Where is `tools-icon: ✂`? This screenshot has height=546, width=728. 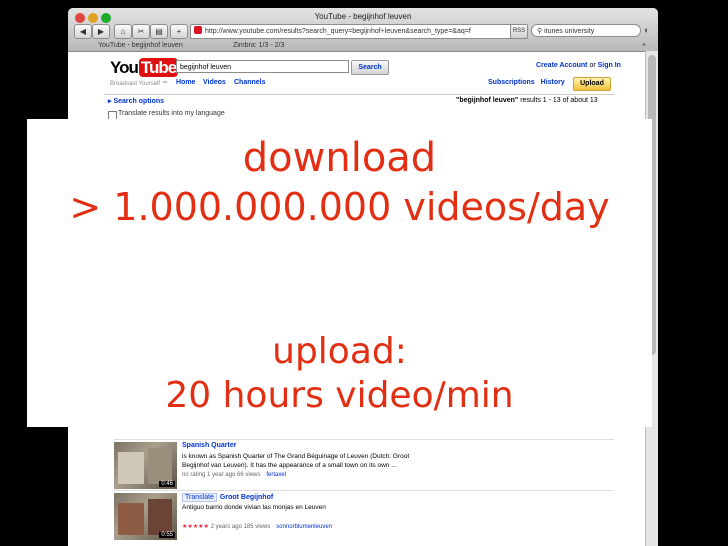 tools-icon: ✂ is located at coordinates (141, 31).